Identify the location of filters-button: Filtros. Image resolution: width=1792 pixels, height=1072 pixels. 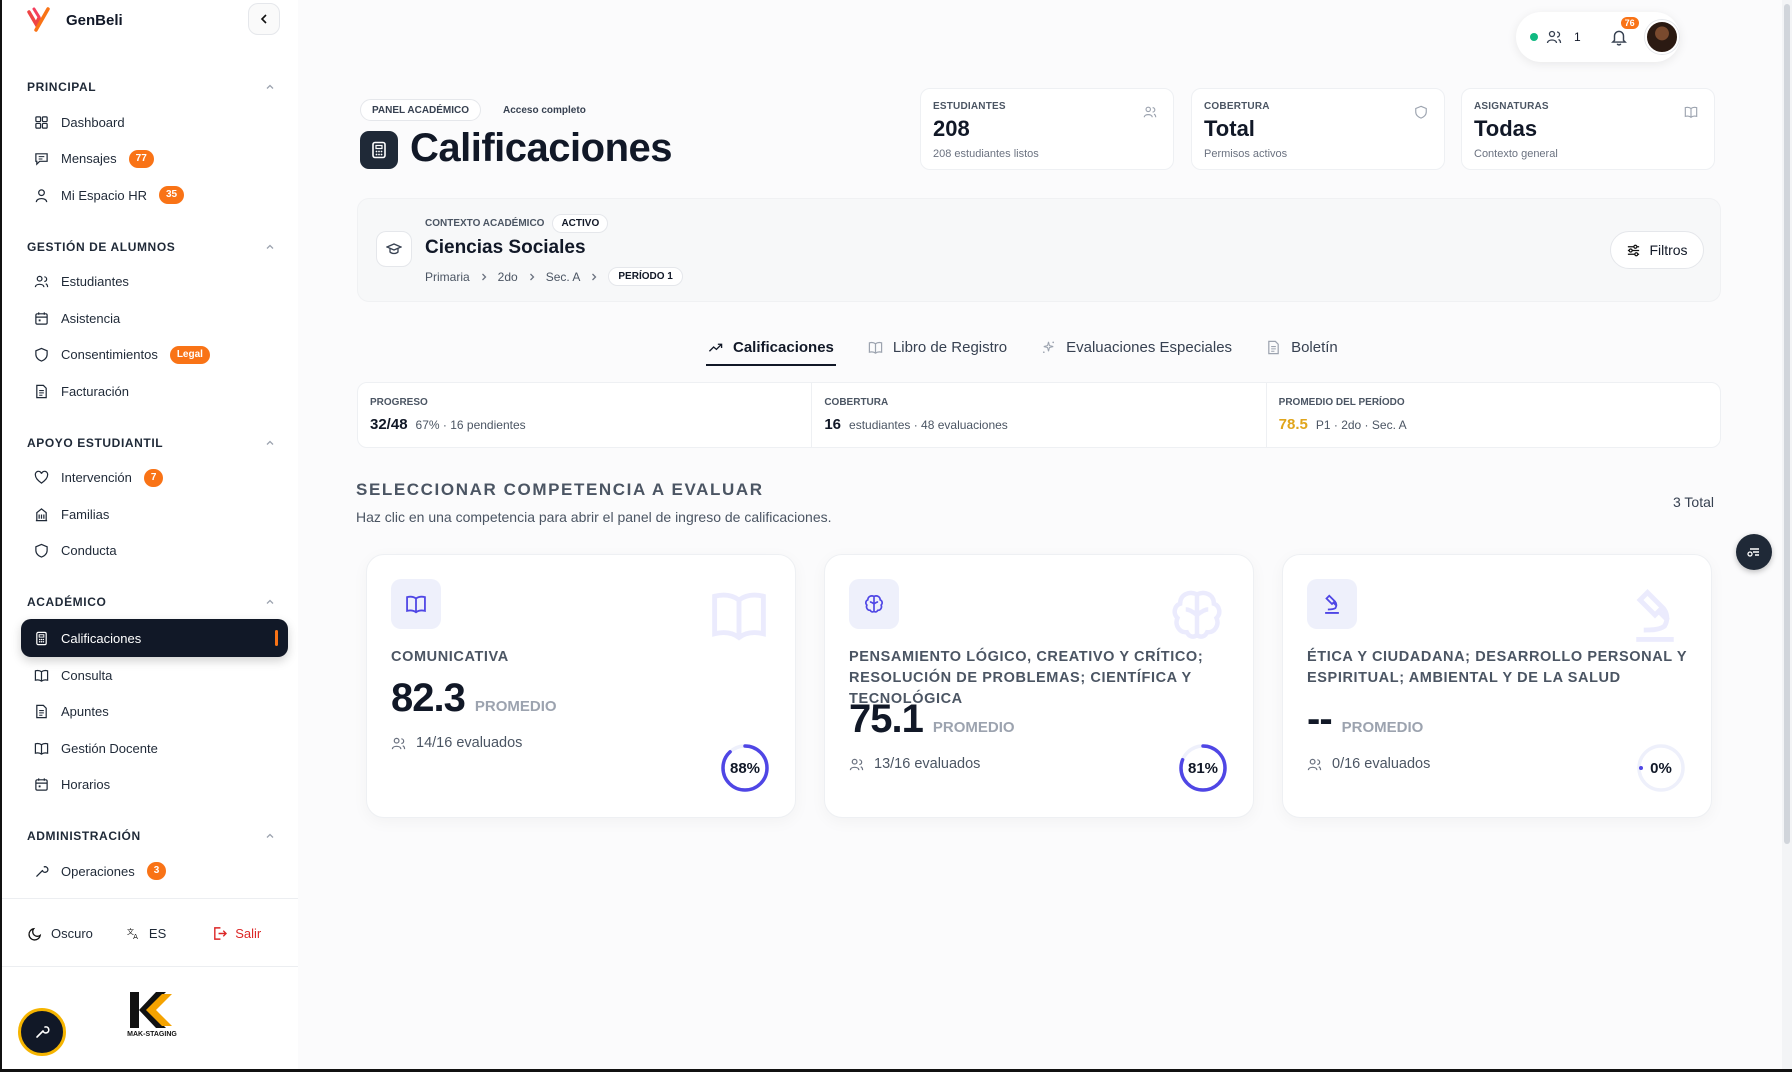
(1657, 250).